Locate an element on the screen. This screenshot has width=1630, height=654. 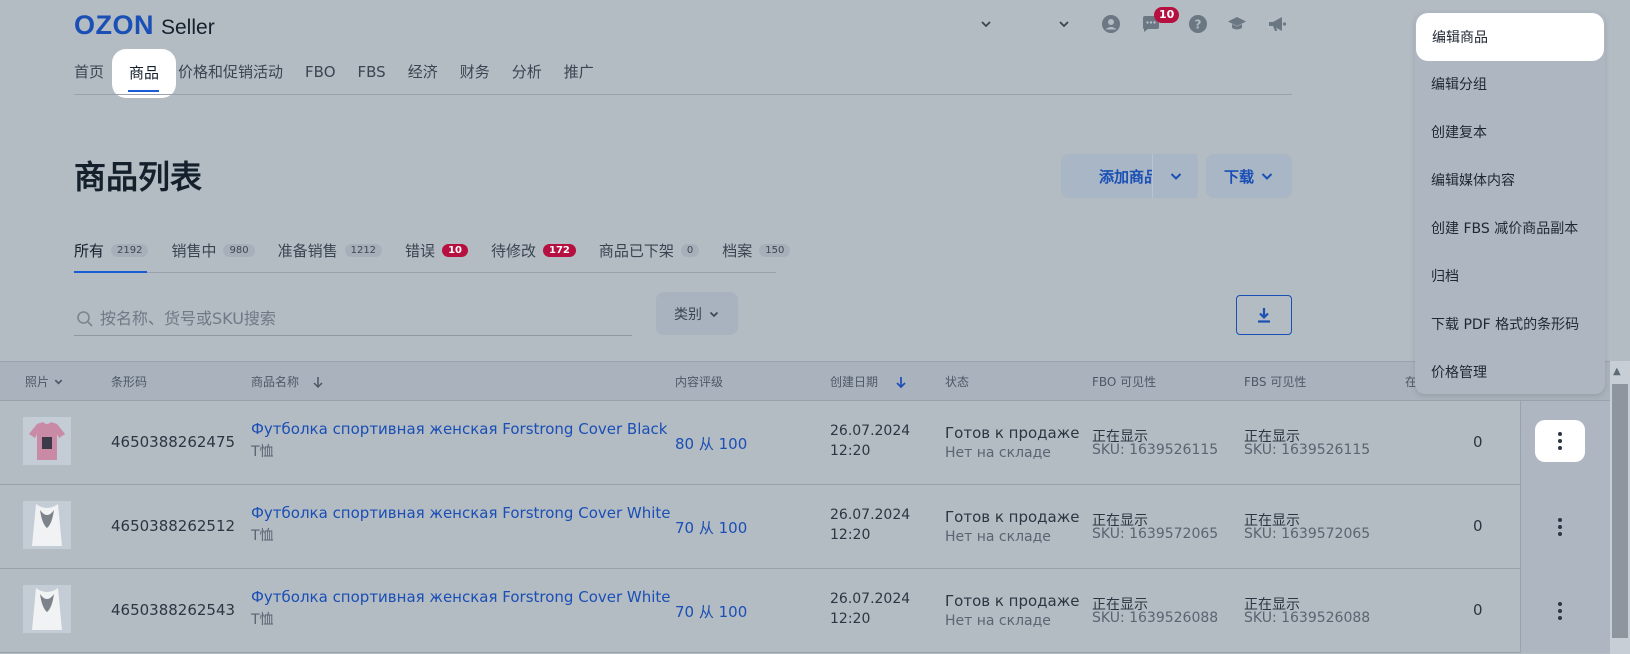
fbo-sku: SKU: 1639526088 is located at coordinates (1155, 618).